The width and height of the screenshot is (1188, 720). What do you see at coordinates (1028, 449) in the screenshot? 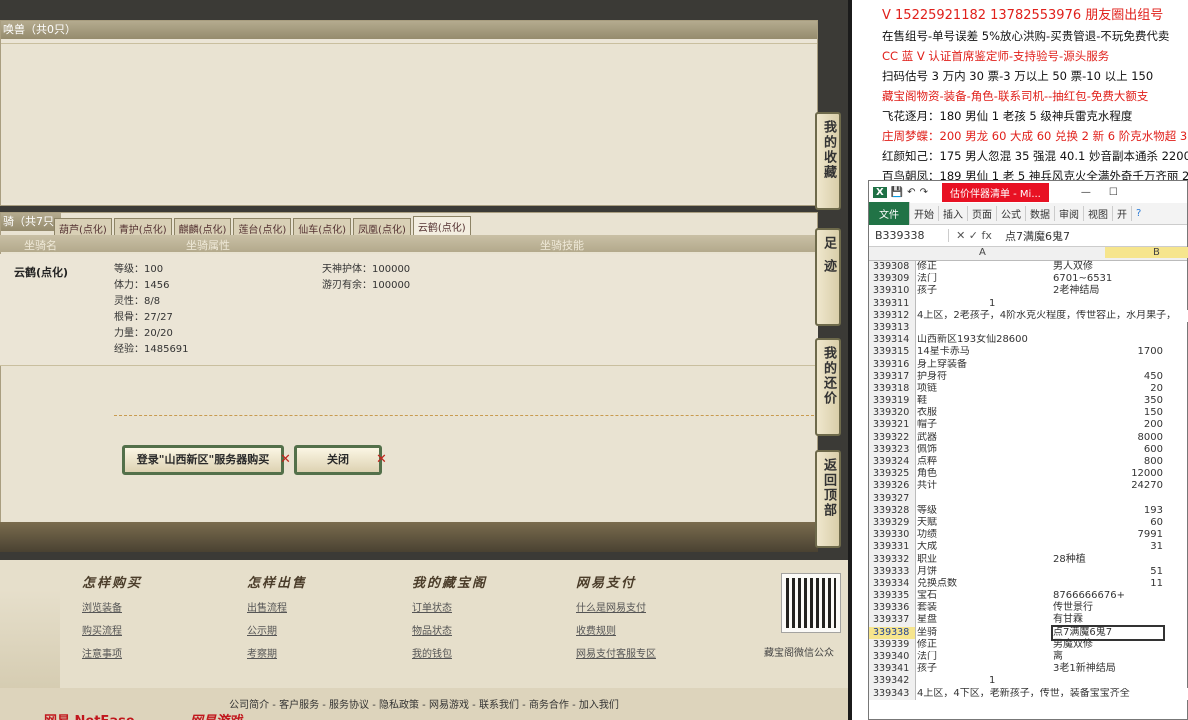
I see `sheet-row: 339323 600 佩饰` at bounding box center [1028, 449].